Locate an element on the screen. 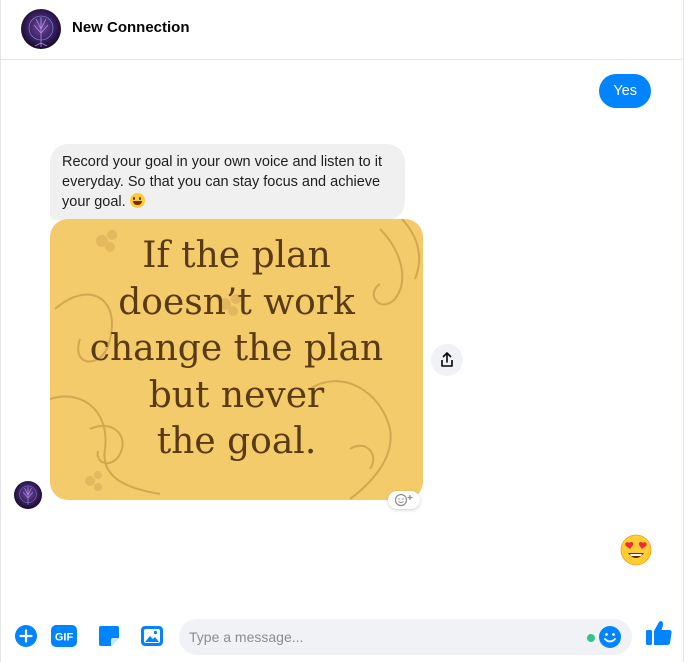 Image resolution: width=684 pixels, height=662 pixels. photo-button is located at coordinates (152, 636).